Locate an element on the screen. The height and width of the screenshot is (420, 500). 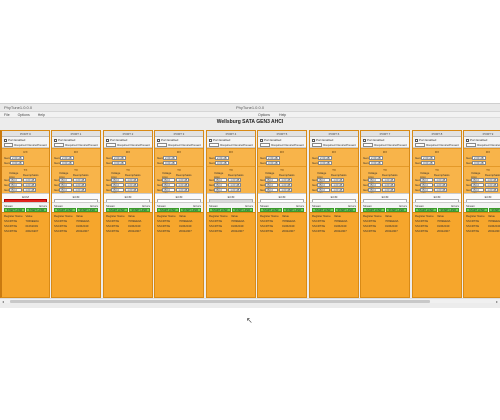
menu-file: File is located at coordinates (7, 115).